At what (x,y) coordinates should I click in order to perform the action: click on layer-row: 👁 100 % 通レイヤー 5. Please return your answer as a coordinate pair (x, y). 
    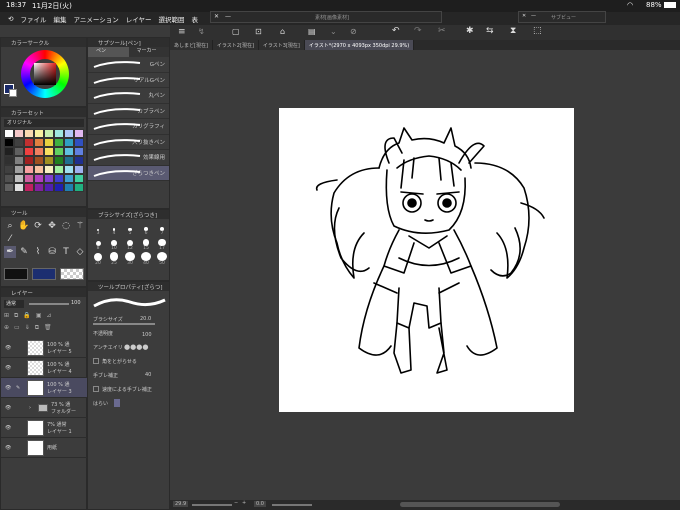
    Looking at the image, I should click on (44, 348).